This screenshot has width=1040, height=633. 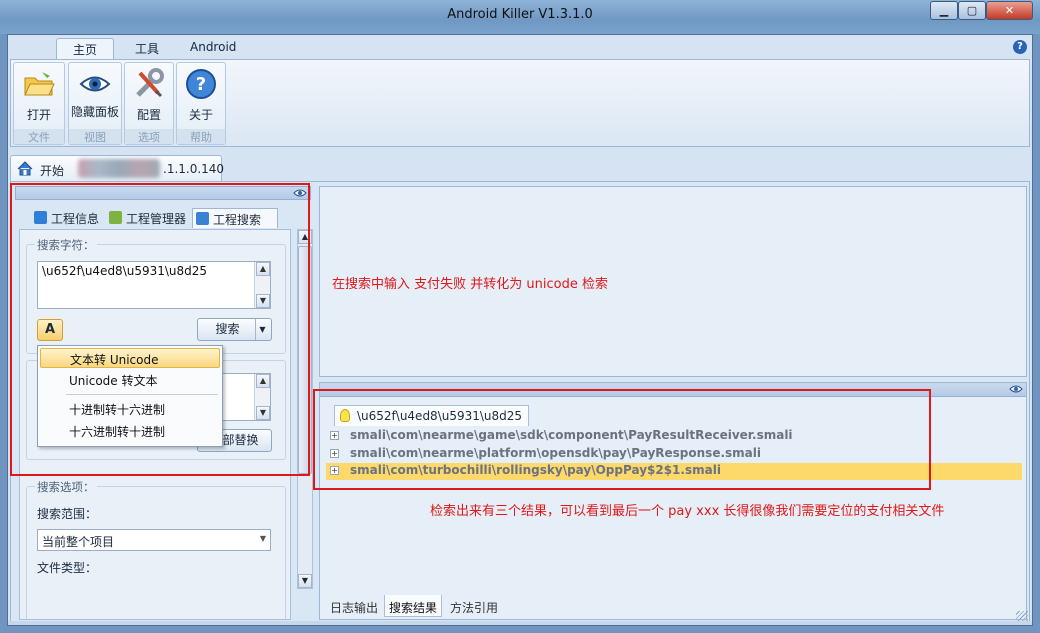 I want to click on range-label: 搜索范围：, so click(x=67, y=514).